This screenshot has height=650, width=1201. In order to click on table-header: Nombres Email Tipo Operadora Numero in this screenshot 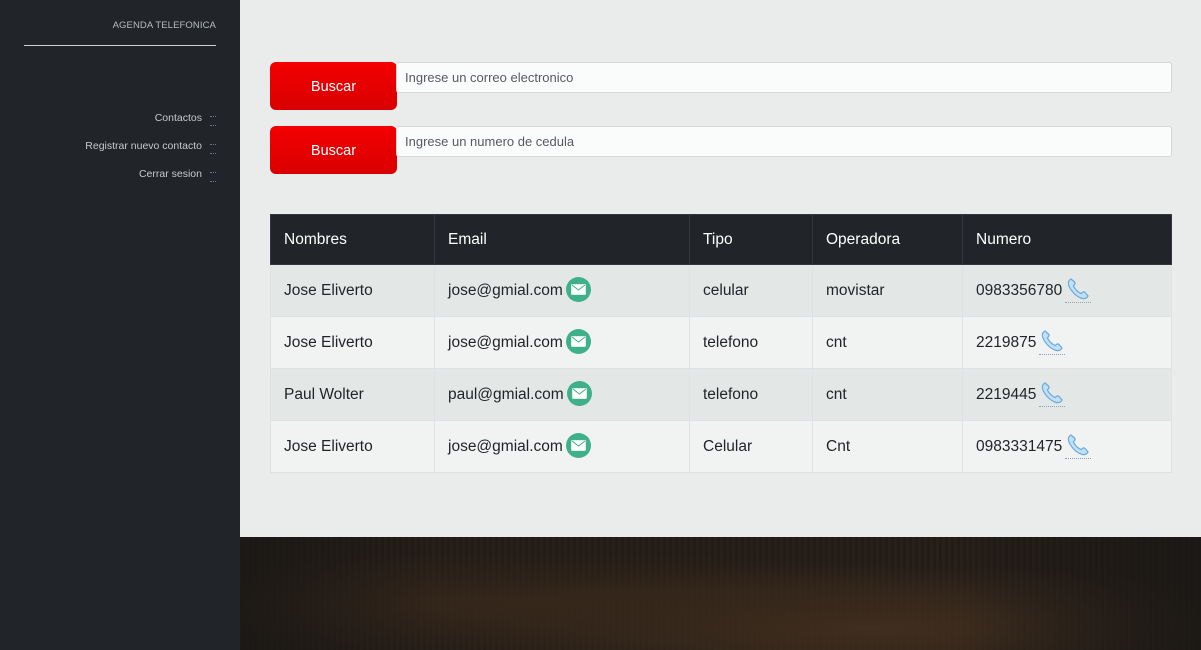, I will do `click(721, 239)`.